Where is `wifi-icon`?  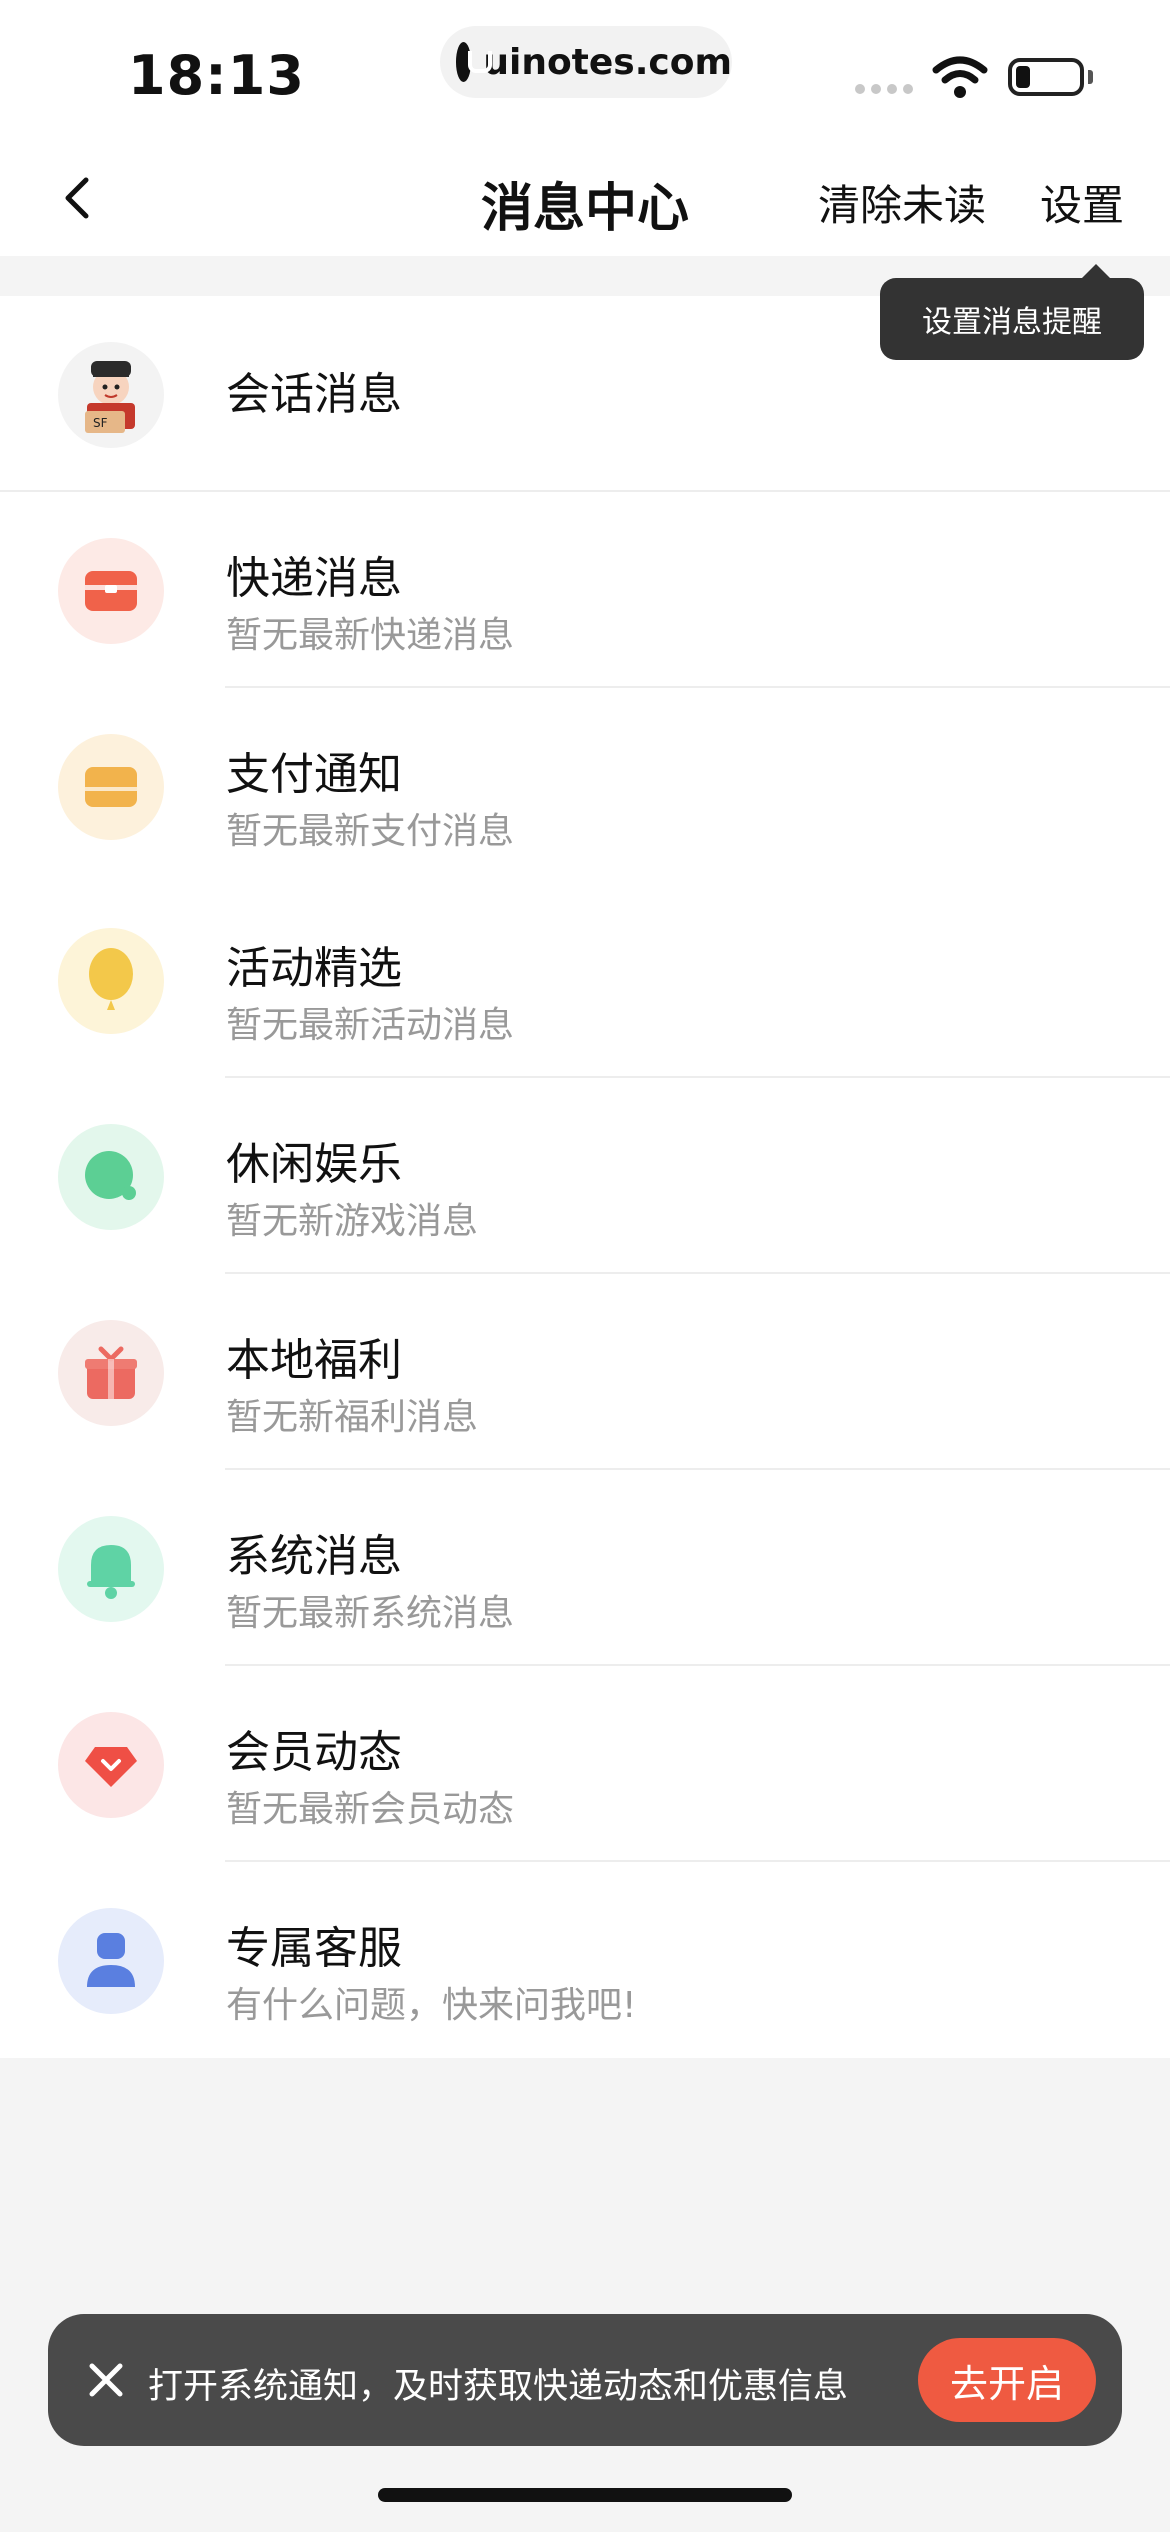 wifi-icon is located at coordinates (960, 77).